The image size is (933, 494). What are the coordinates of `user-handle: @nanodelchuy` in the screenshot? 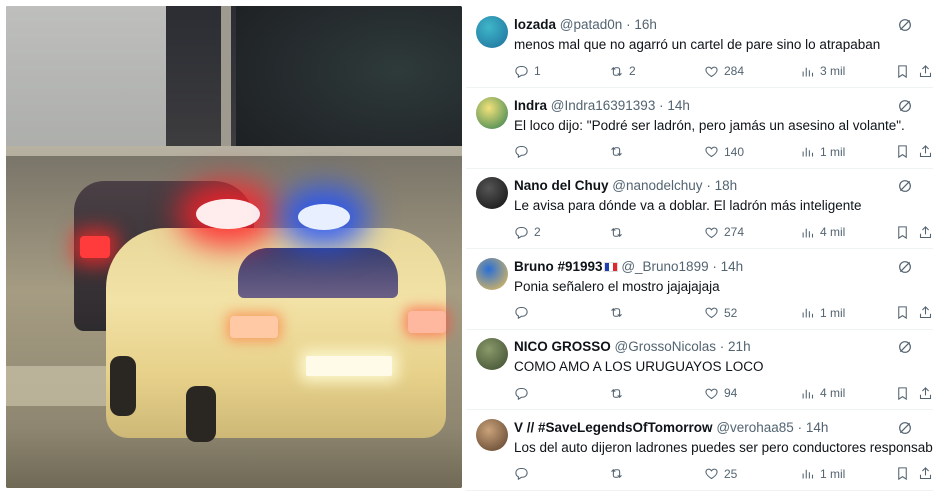 It's located at (657, 185).